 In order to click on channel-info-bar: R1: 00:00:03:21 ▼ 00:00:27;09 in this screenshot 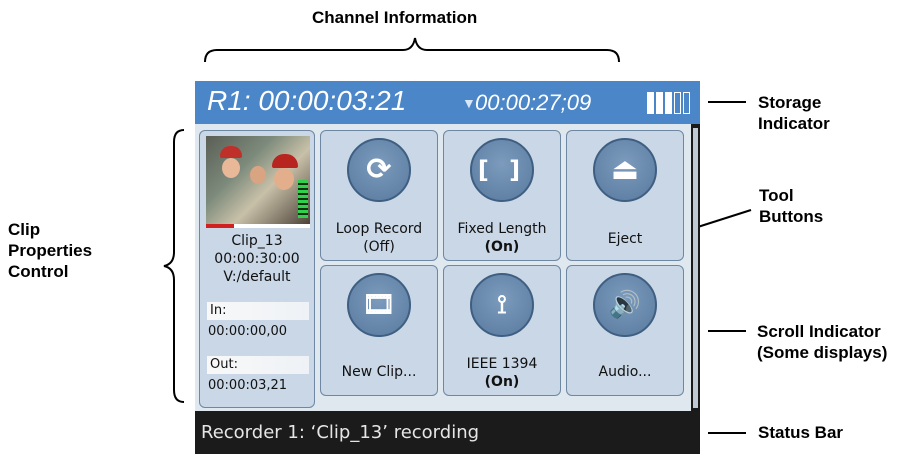, I will do `click(447, 102)`.